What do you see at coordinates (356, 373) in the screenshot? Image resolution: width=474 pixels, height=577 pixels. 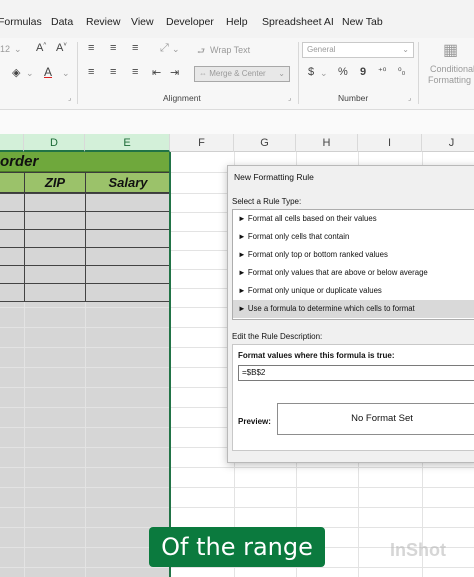 I see `formula-input: =$B$2` at bounding box center [356, 373].